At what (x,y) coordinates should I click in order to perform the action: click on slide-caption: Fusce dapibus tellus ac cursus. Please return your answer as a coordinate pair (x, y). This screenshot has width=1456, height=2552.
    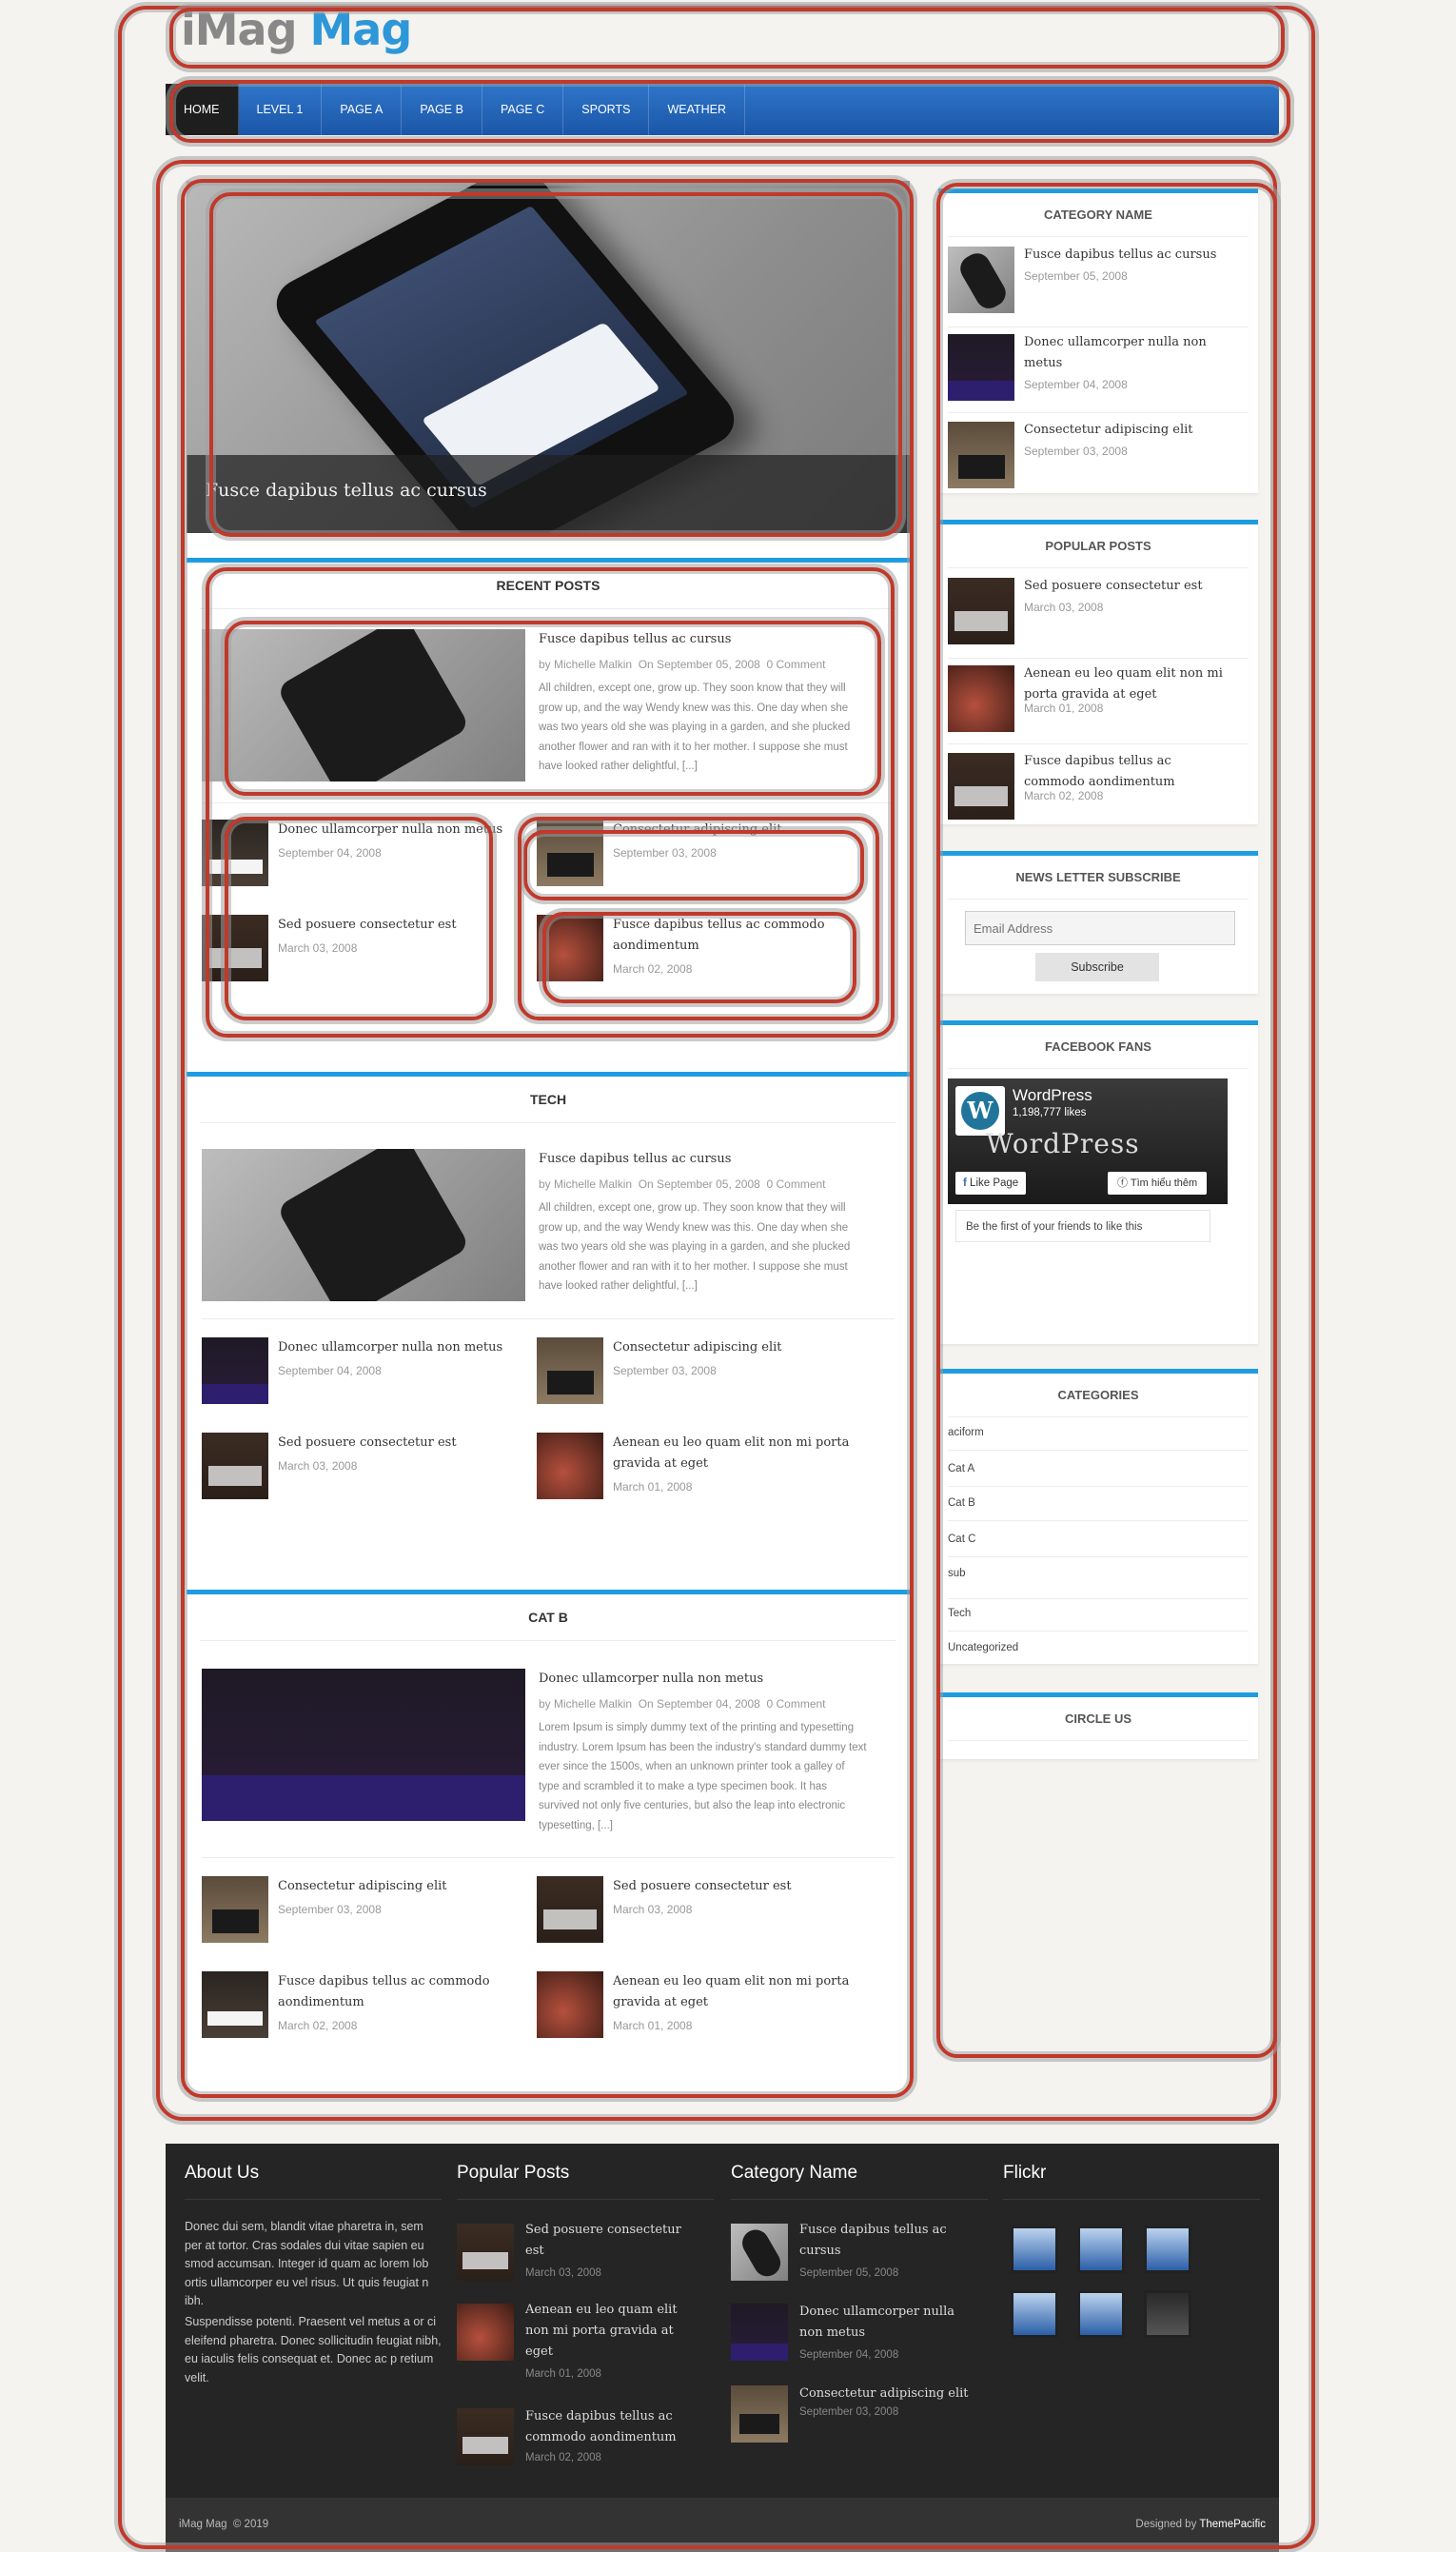
    Looking at the image, I should click on (346, 490).